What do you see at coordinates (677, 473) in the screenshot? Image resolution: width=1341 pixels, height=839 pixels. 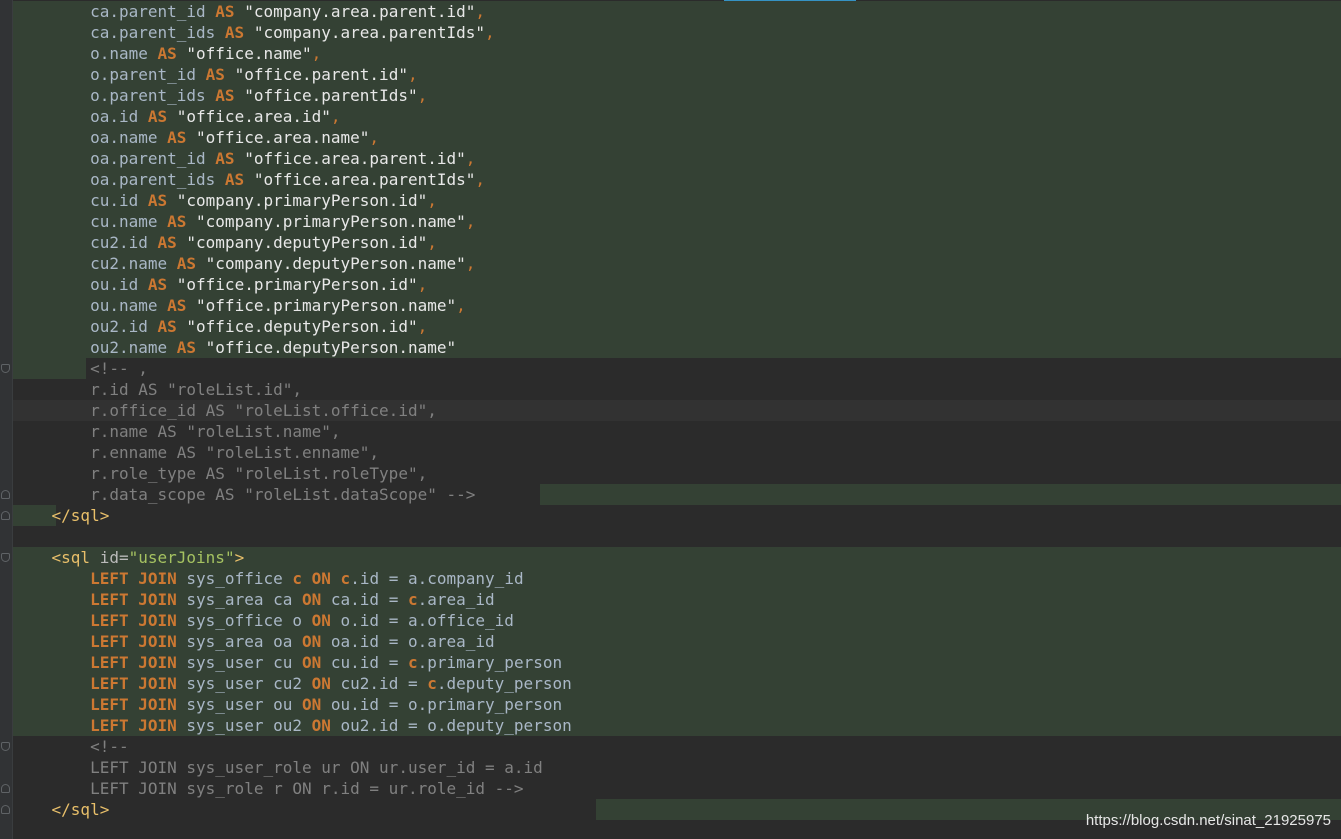 I see `code-line: r.role_type AS "roleList.roleType",` at bounding box center [677, 473].